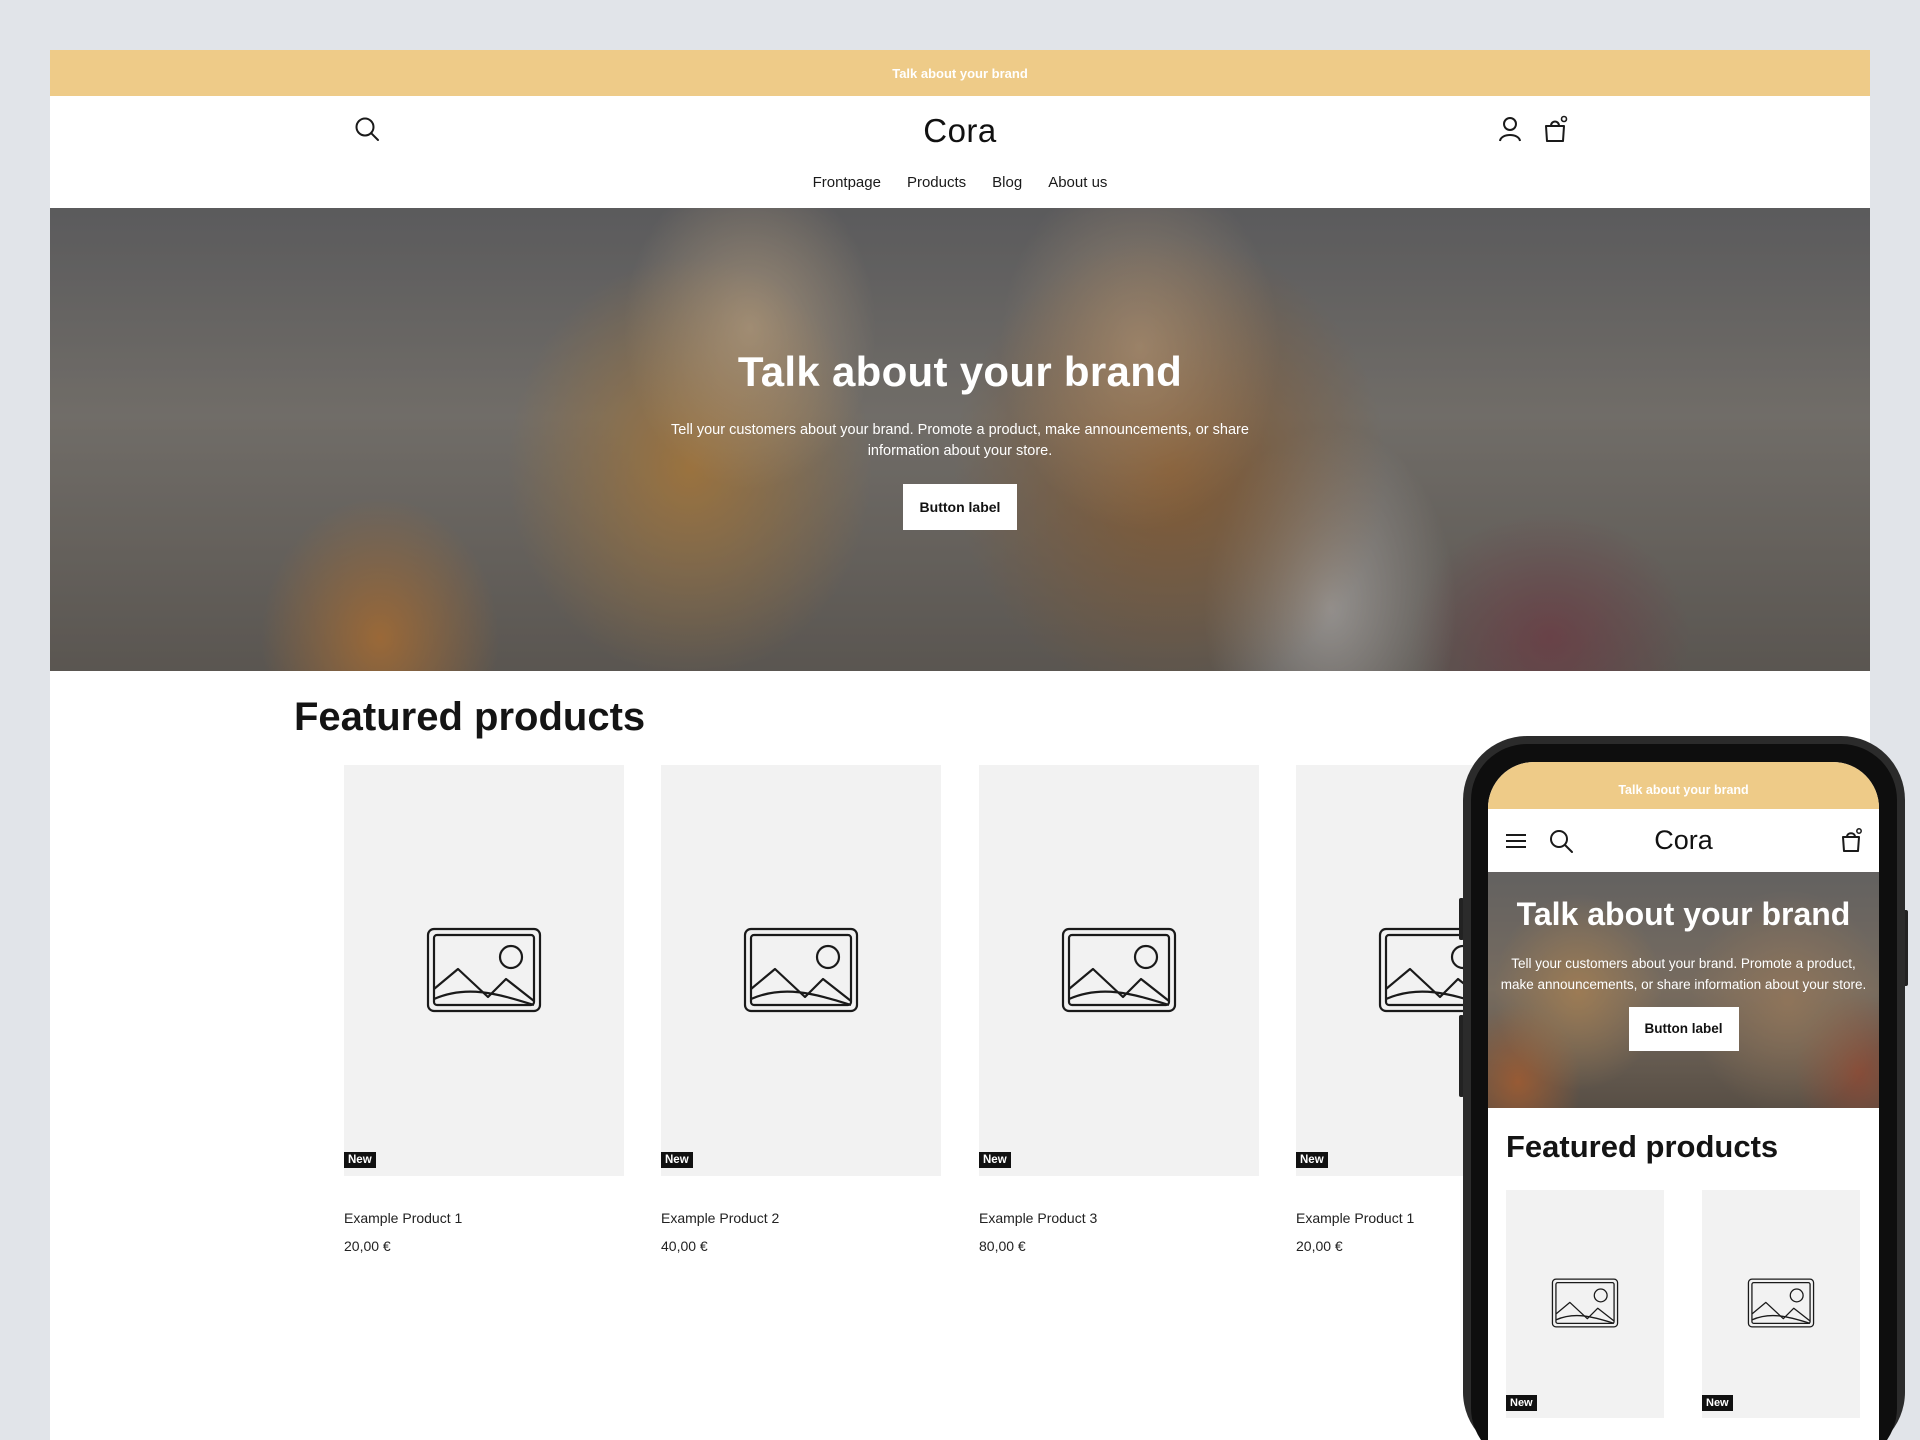  What do you see at coordinates (1683, 1029) in the screenshot?
I see `mobile-hero-button: Button label` at bounding box center [1683, 1029].